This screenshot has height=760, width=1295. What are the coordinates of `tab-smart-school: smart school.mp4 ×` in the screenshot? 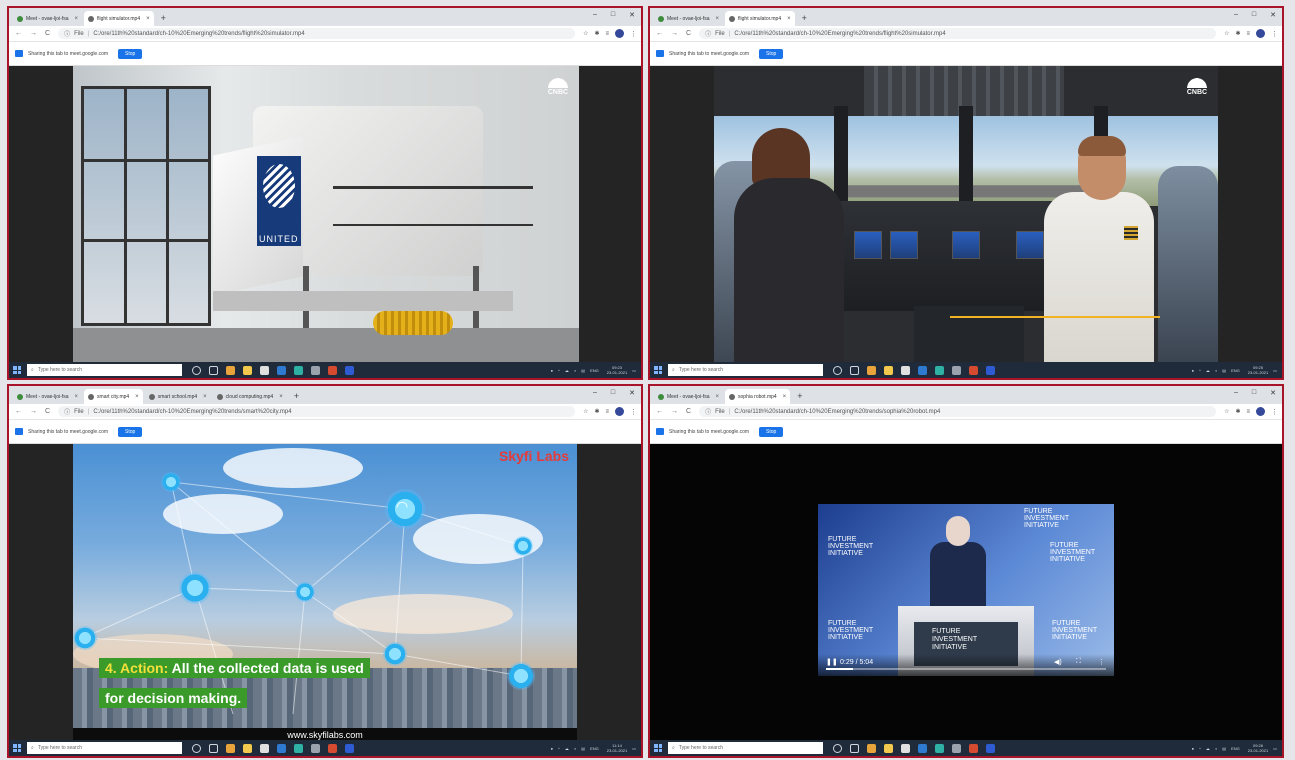 It's located at (178, 396).